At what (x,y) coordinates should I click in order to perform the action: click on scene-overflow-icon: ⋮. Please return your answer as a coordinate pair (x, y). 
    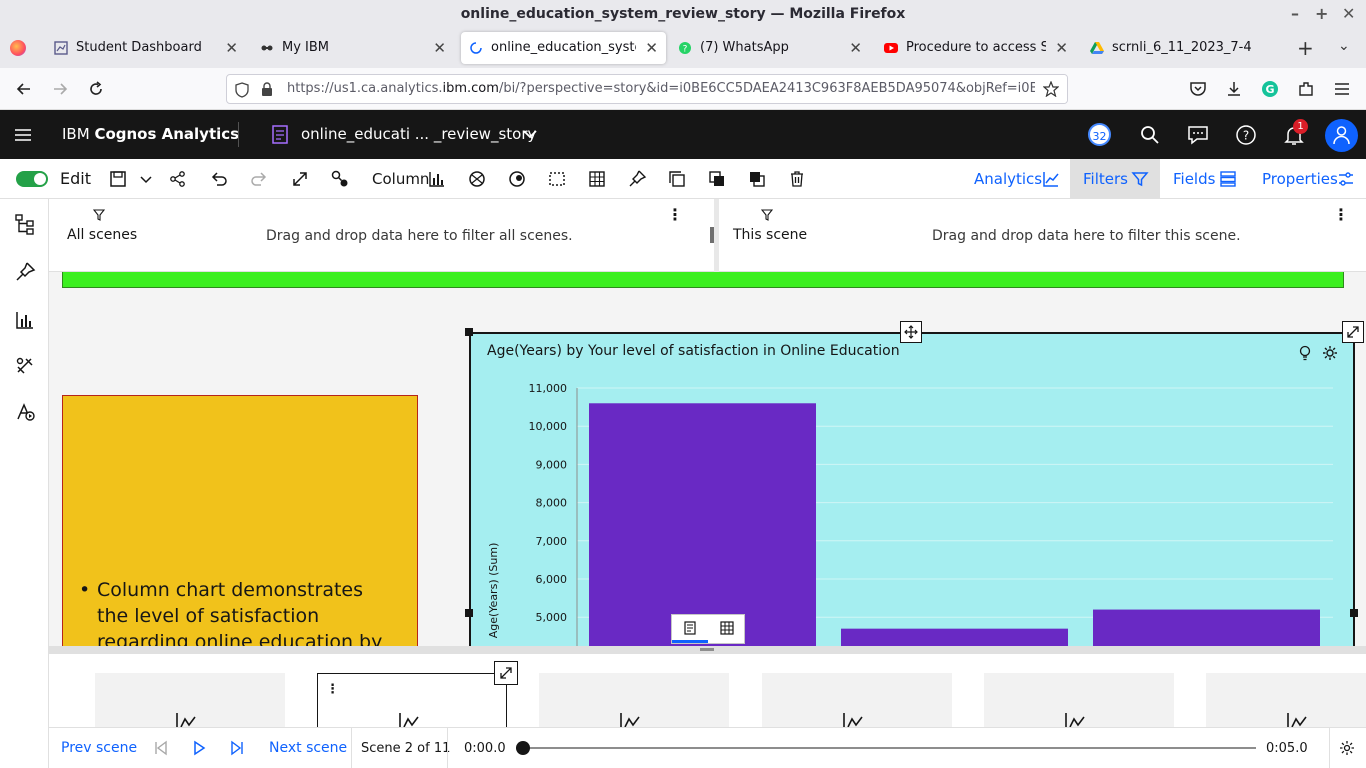
    Looking at the image, I should click on (332, 689).